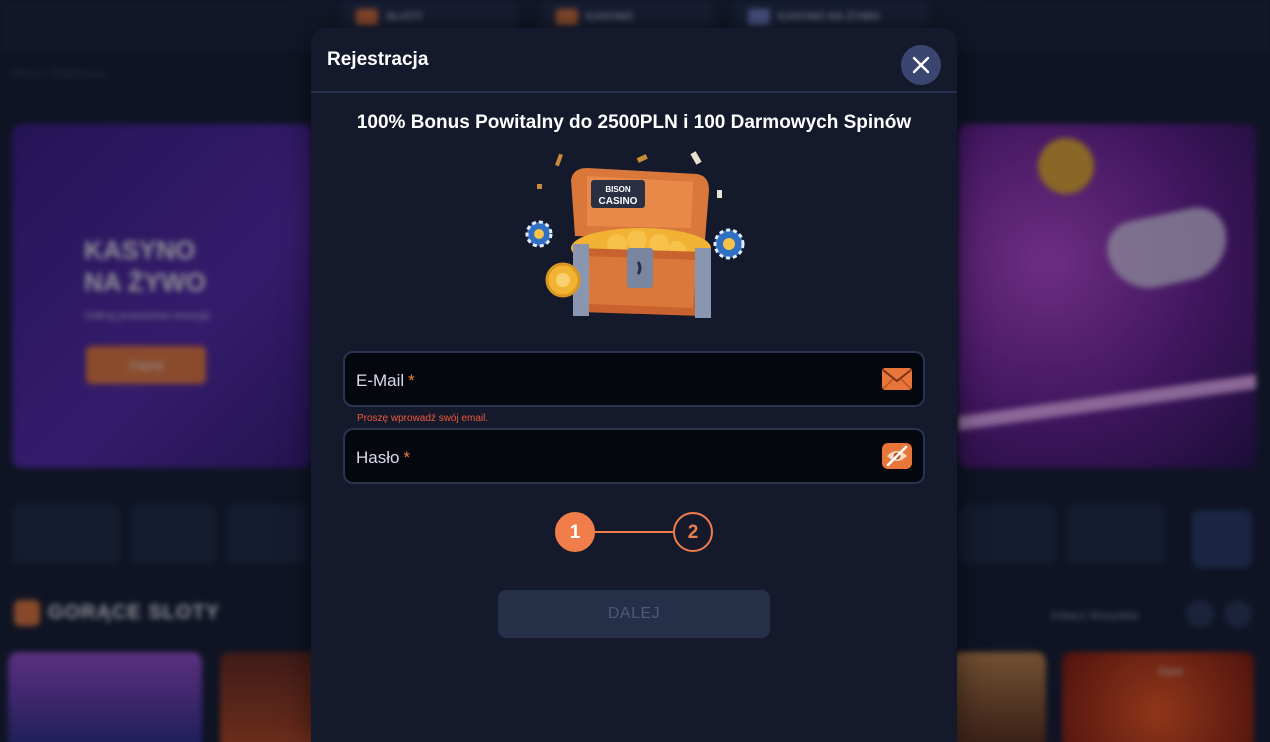 This screenshot has width=1270, height=742. What do you see at coordinates (634, 379) in the screenshot?
I see `email-field: E-Mail *` at bounding box center [634, 379].